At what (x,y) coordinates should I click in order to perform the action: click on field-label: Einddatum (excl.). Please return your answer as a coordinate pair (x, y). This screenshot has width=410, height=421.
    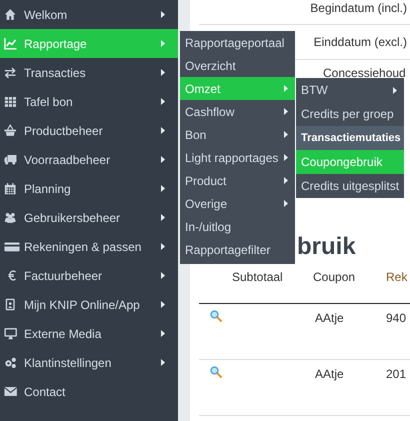
    Looking at the image, I should click on (360, 42).